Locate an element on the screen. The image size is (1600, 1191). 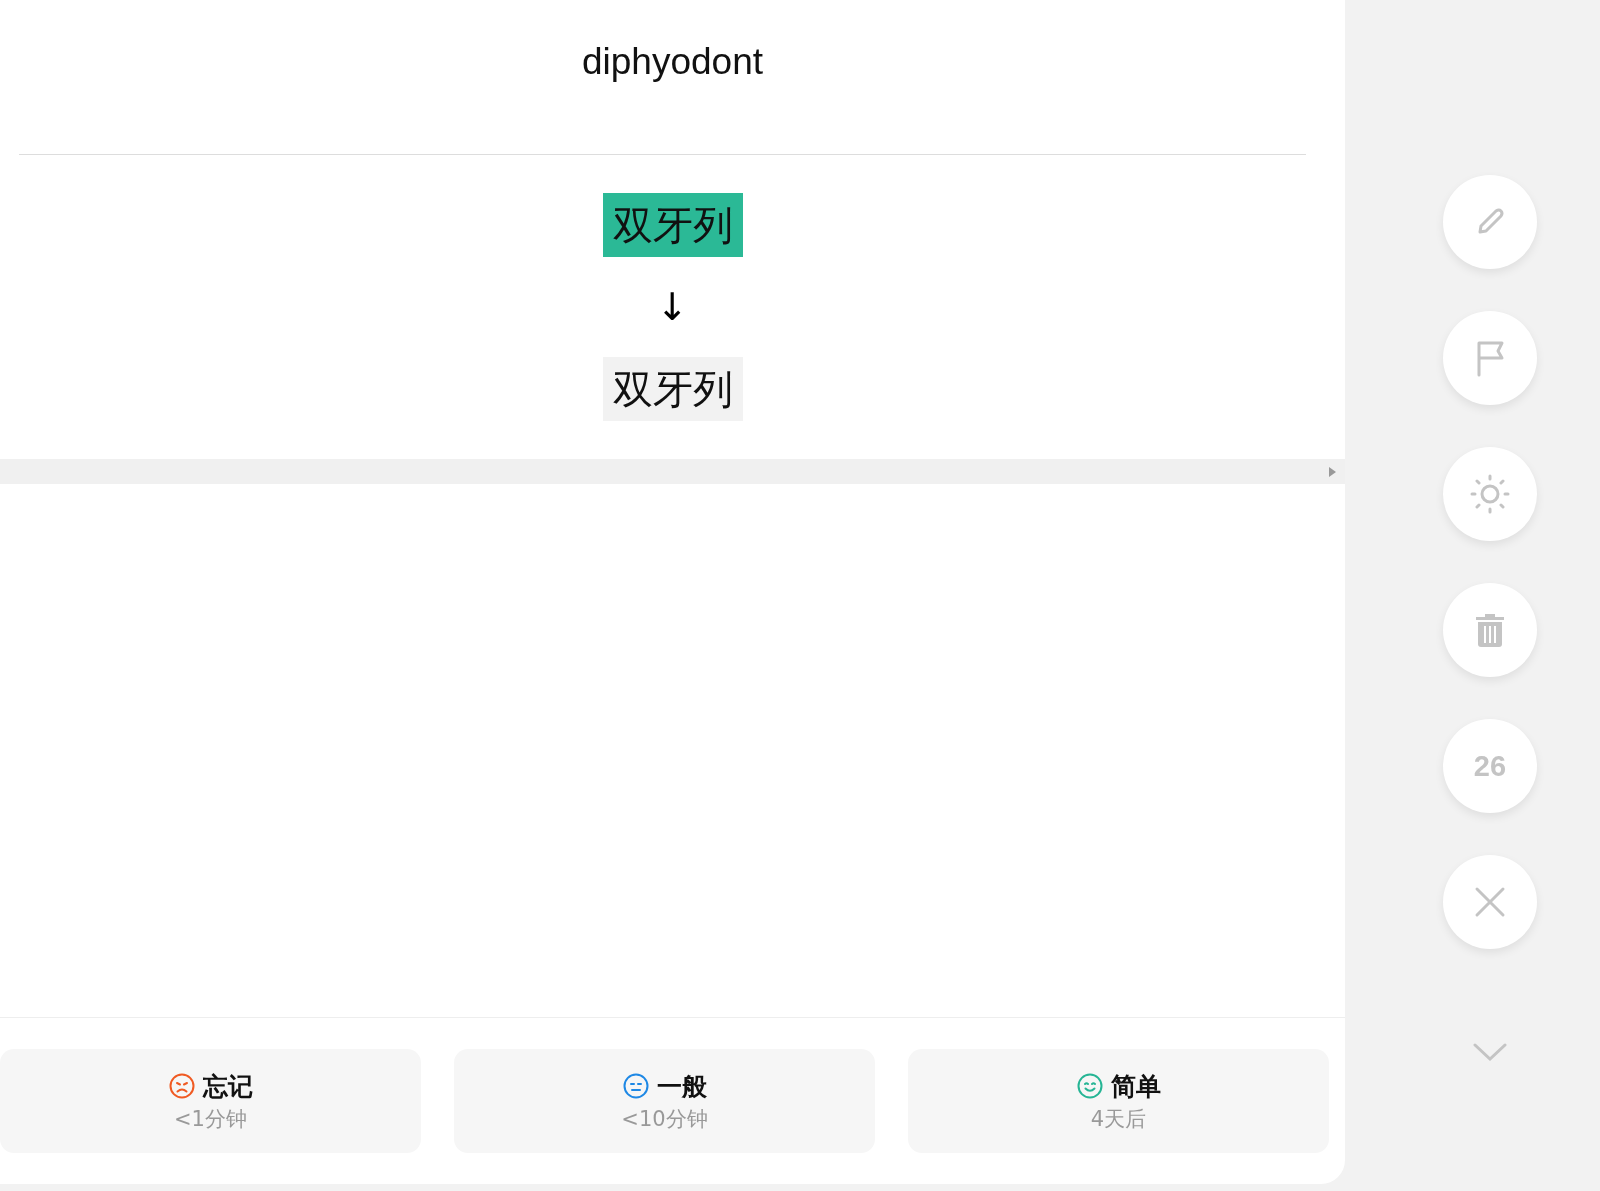
rating-button: 忘记 <1分钟 is located at coordinates (210, 1101).